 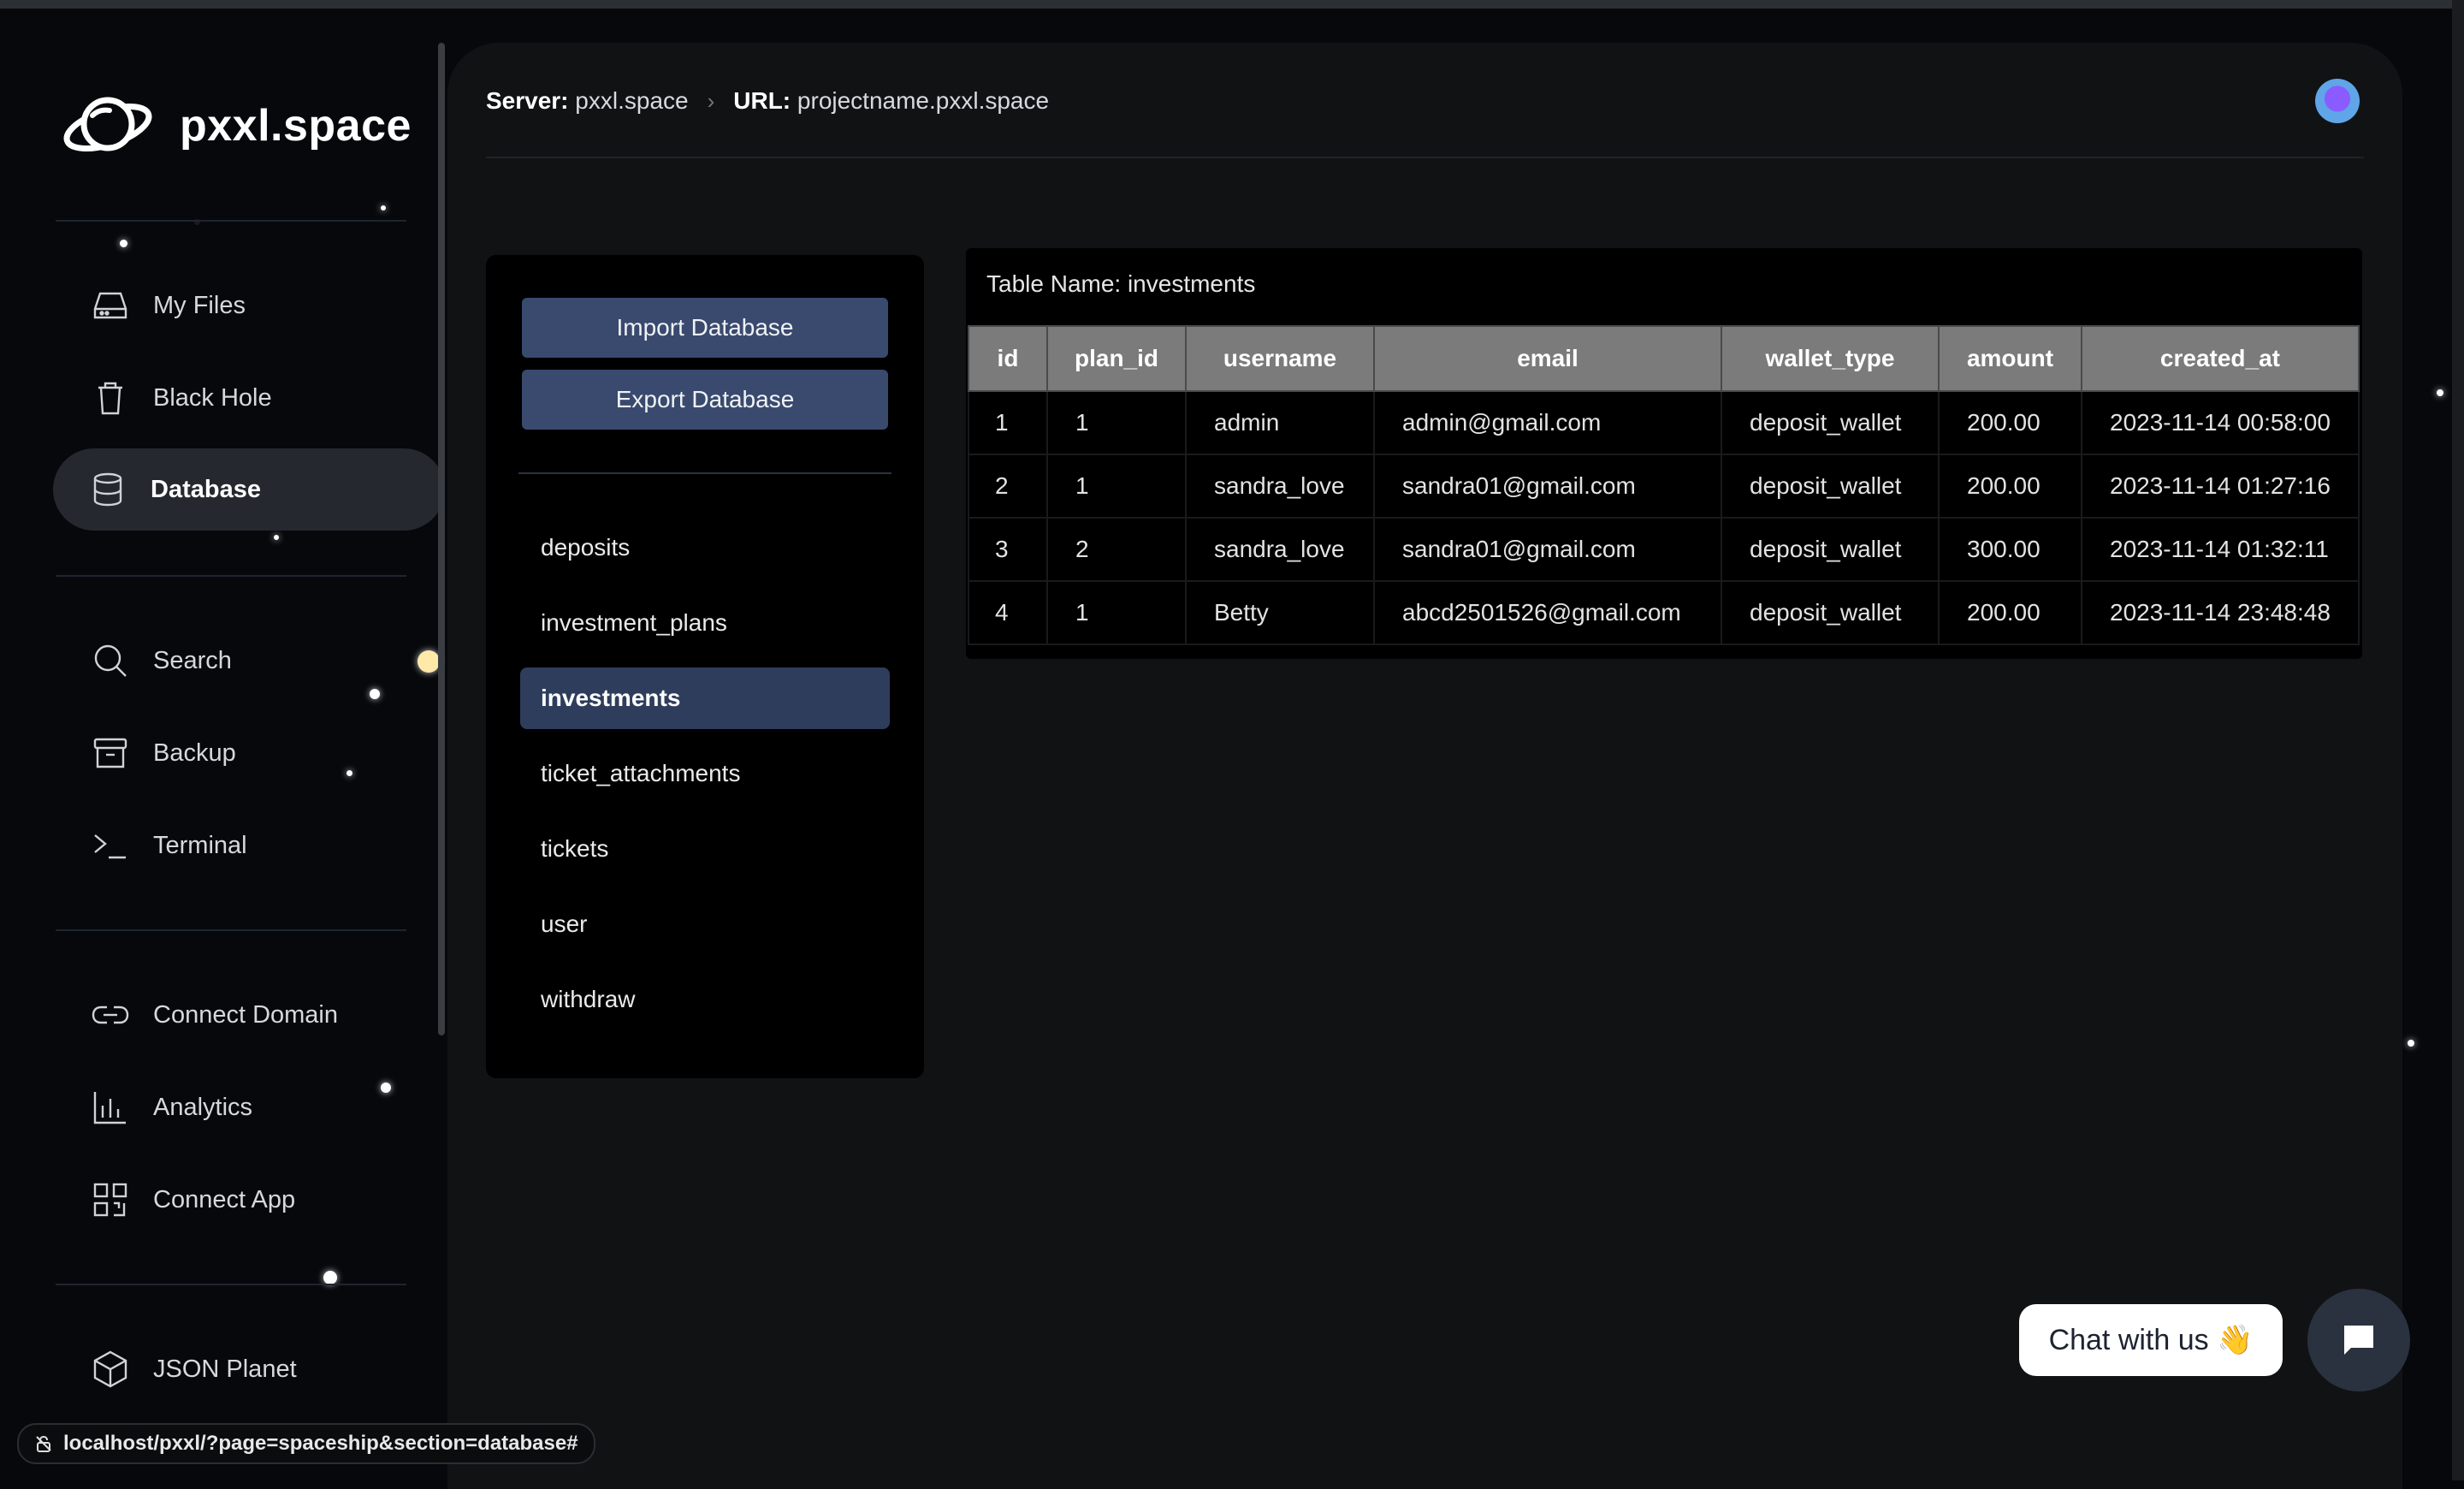 I want to click on column-header: plan_id, so click(x=1116, y=358).